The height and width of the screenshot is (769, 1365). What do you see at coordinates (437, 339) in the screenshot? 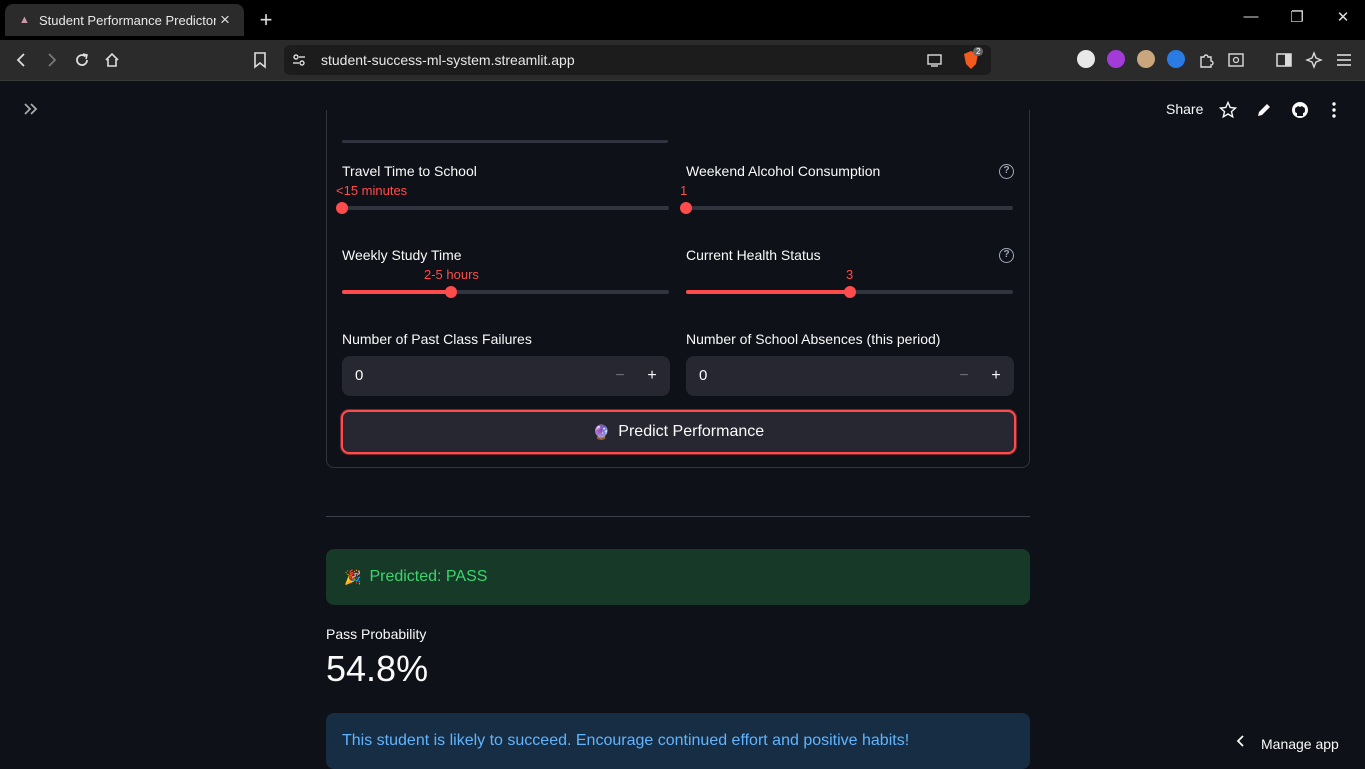
I see `failures-label: Number of Past Class Failures` at bounding box center [437, 339].